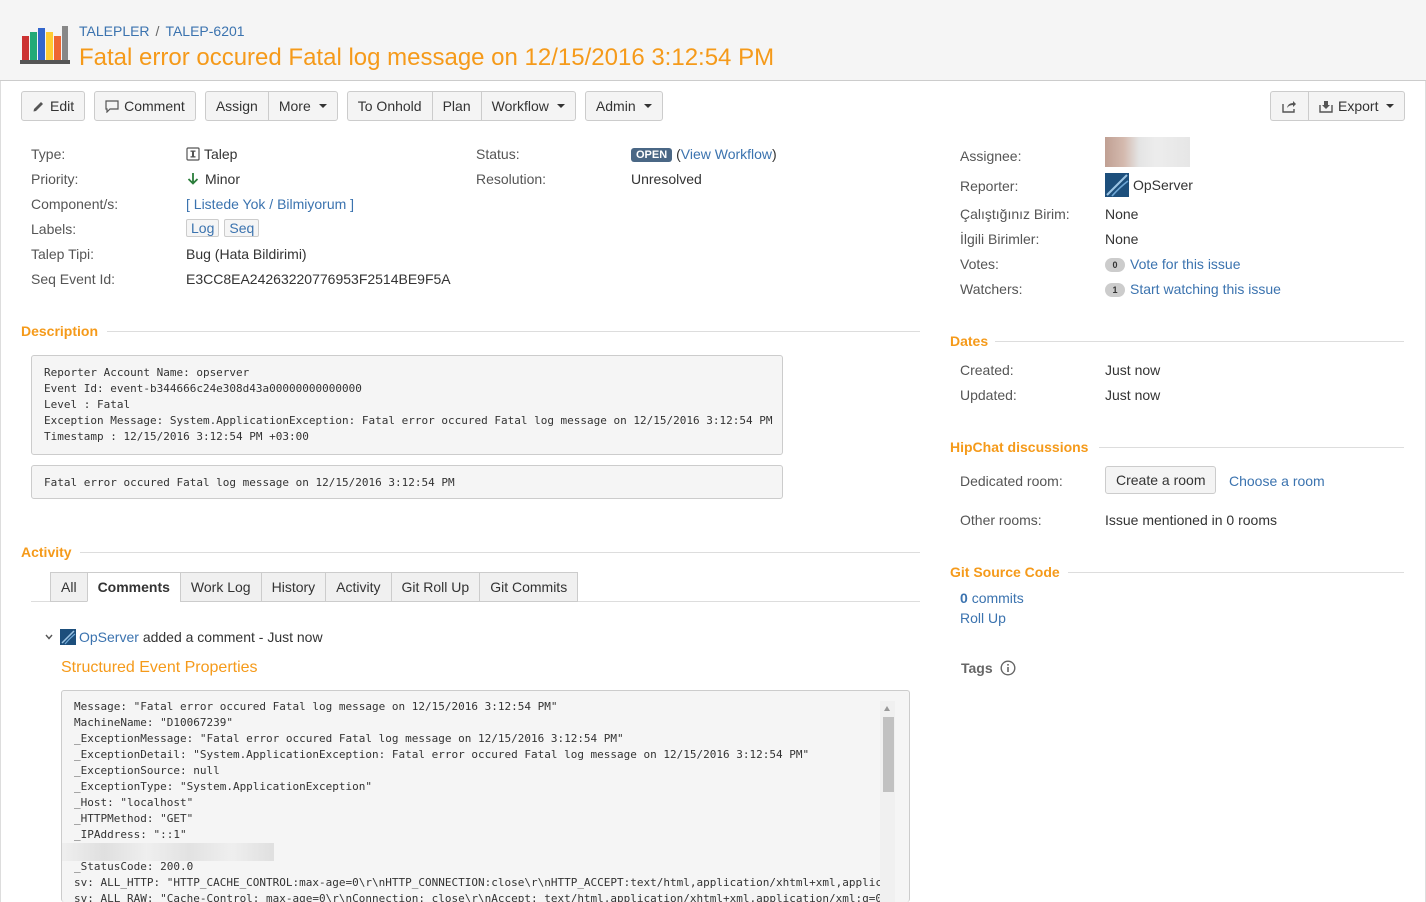 The width and height of the screenshot is (1426, 902). I want to click on votes-label: Votes:, so click(979, 264).